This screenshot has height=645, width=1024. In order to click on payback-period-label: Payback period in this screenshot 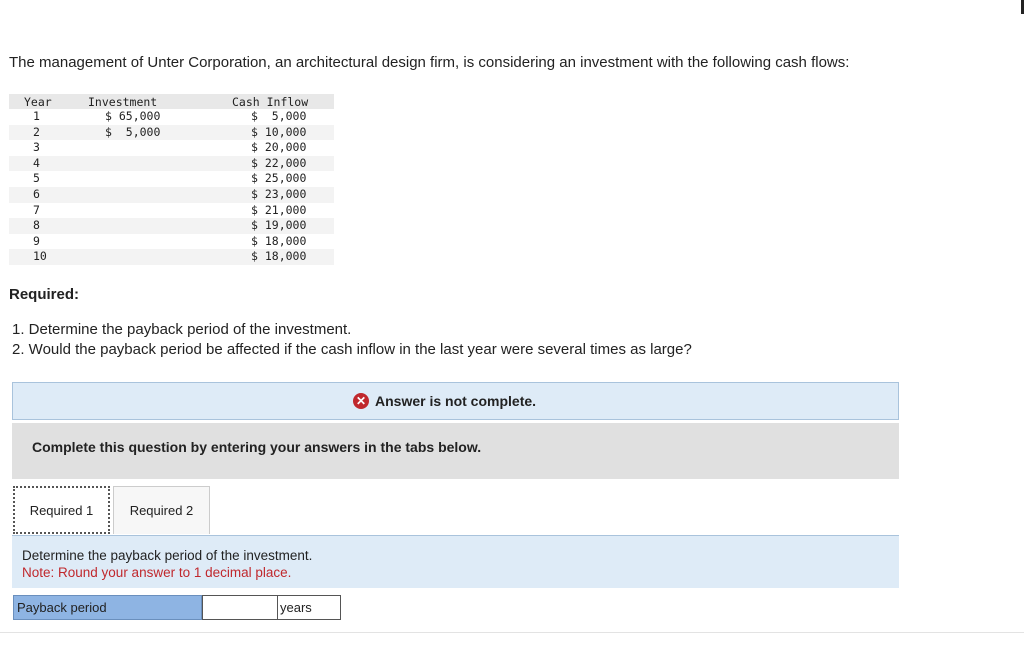, I will do `click(107, 607)`.